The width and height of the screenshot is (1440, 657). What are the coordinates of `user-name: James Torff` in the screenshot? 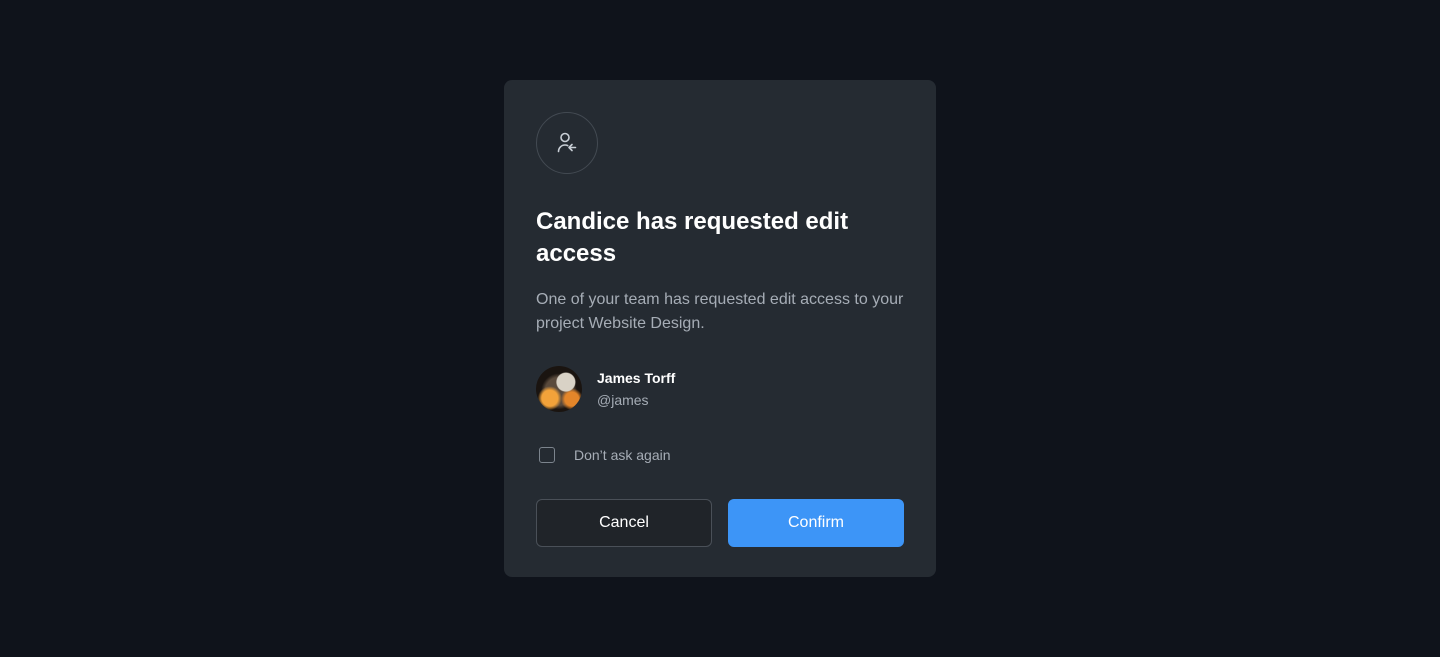 It's located at (636, 378).